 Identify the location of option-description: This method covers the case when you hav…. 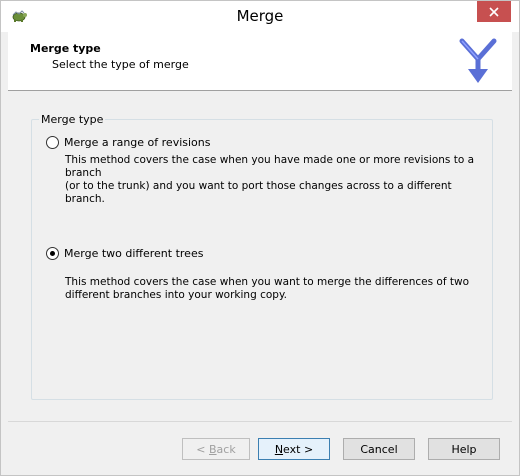
(275, 180).